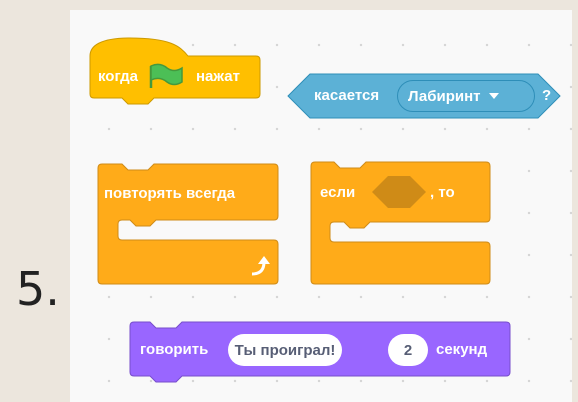 The width and height of the screenshot is (578, 402). What do you see at coordinates (188, 224) in the screenshot?
I see `forever-block-shape` at bounding box center [188, 224].